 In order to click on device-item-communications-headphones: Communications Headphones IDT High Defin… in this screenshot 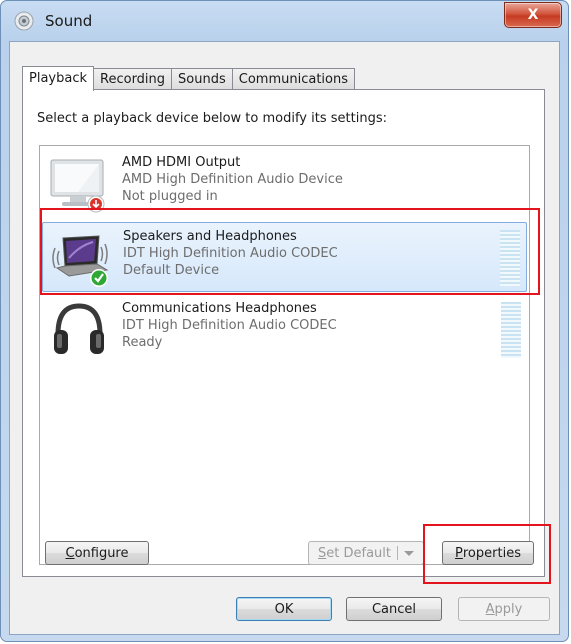, I will do `click(284, 330)`.